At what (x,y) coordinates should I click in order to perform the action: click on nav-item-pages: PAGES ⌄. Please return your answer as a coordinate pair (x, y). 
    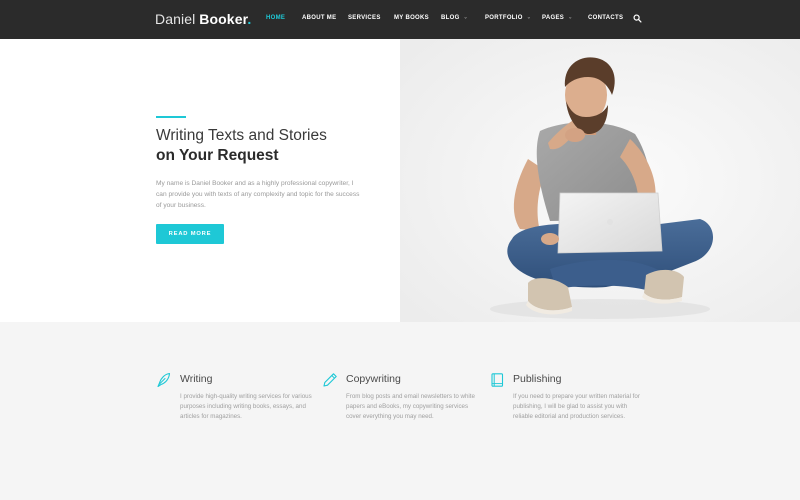
    Looking at the image, I should click on (557, 18).